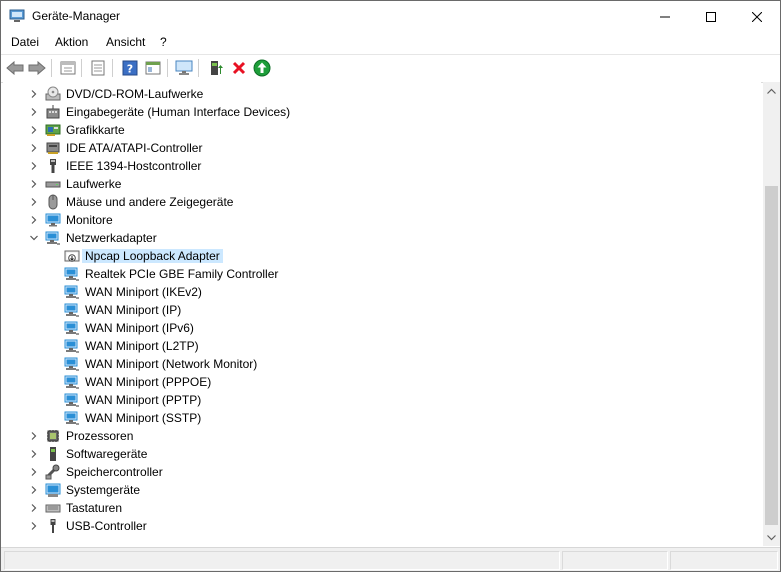  I want to click on minimize-button, so click(665, 16).